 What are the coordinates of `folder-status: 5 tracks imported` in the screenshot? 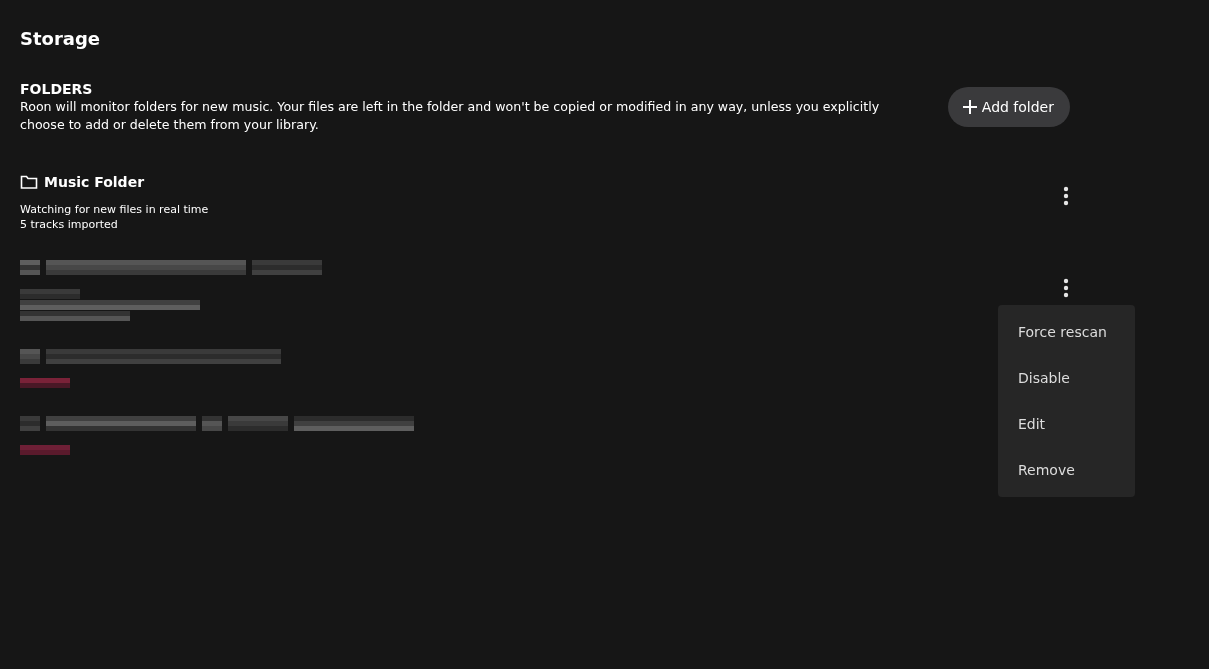 It's located at (69, 224).